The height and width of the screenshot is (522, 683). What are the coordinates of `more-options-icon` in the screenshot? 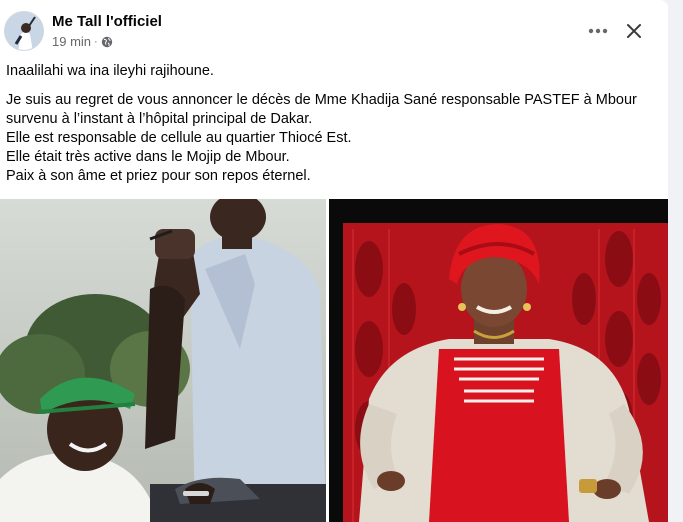 It's located at (598, 31).